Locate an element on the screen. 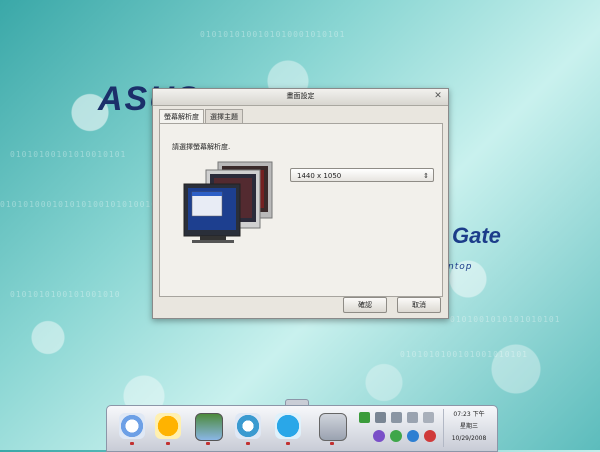 This screenshot has height=452, width=600. clock-weekday: 星期三 is located at coordinates (468, 426).